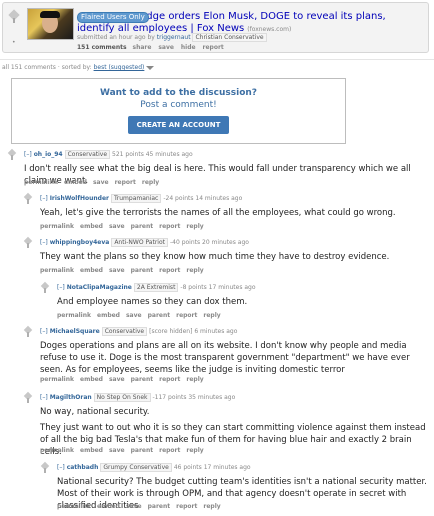 This screenshot has width=434, height=516. I want to click on author-flair: Trumpamaniac, so click(136, 198).